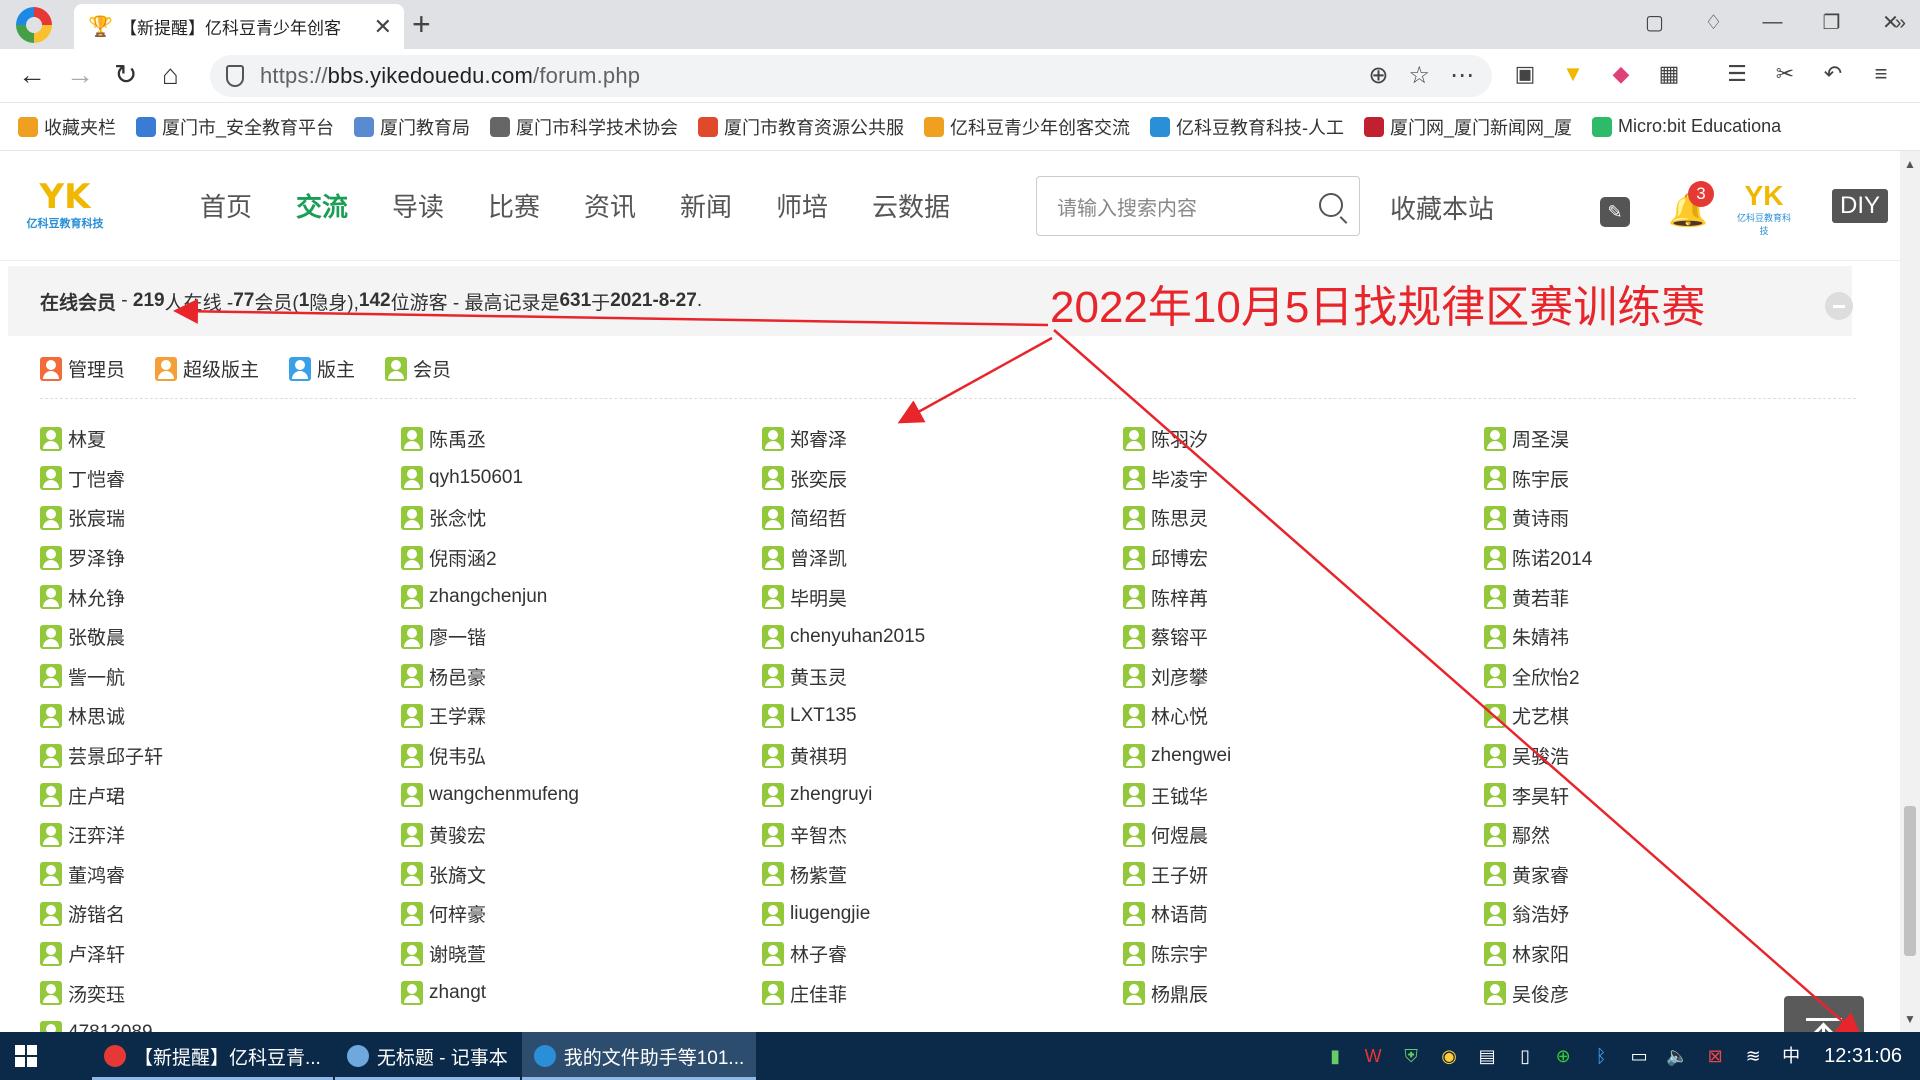 This screenshot has height=1080, width=1920. Describe the element at coordinates (457, 874) in the screenshot. I see `member-name: 张旖文` at that location.